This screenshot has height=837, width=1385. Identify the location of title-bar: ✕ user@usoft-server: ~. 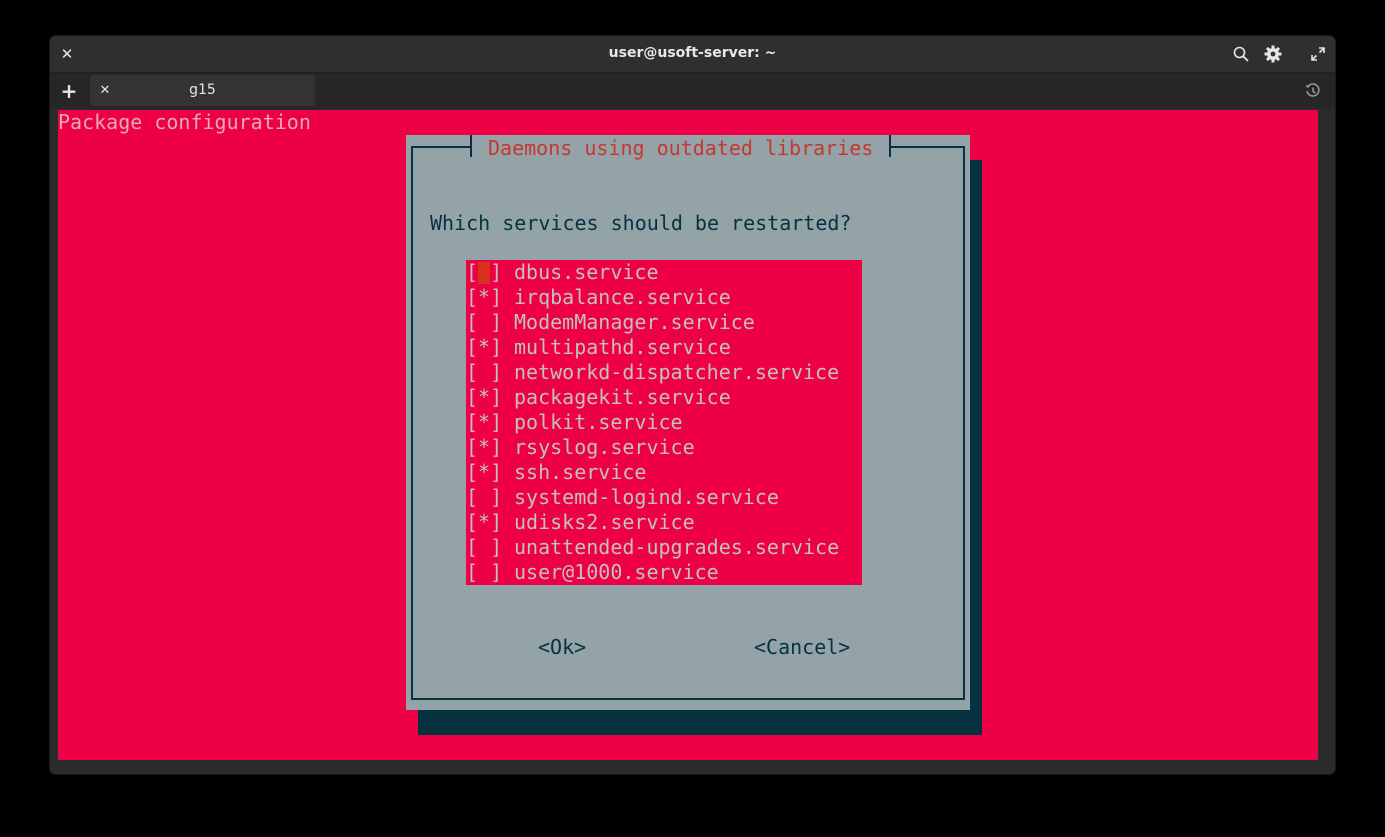
(692, 54).